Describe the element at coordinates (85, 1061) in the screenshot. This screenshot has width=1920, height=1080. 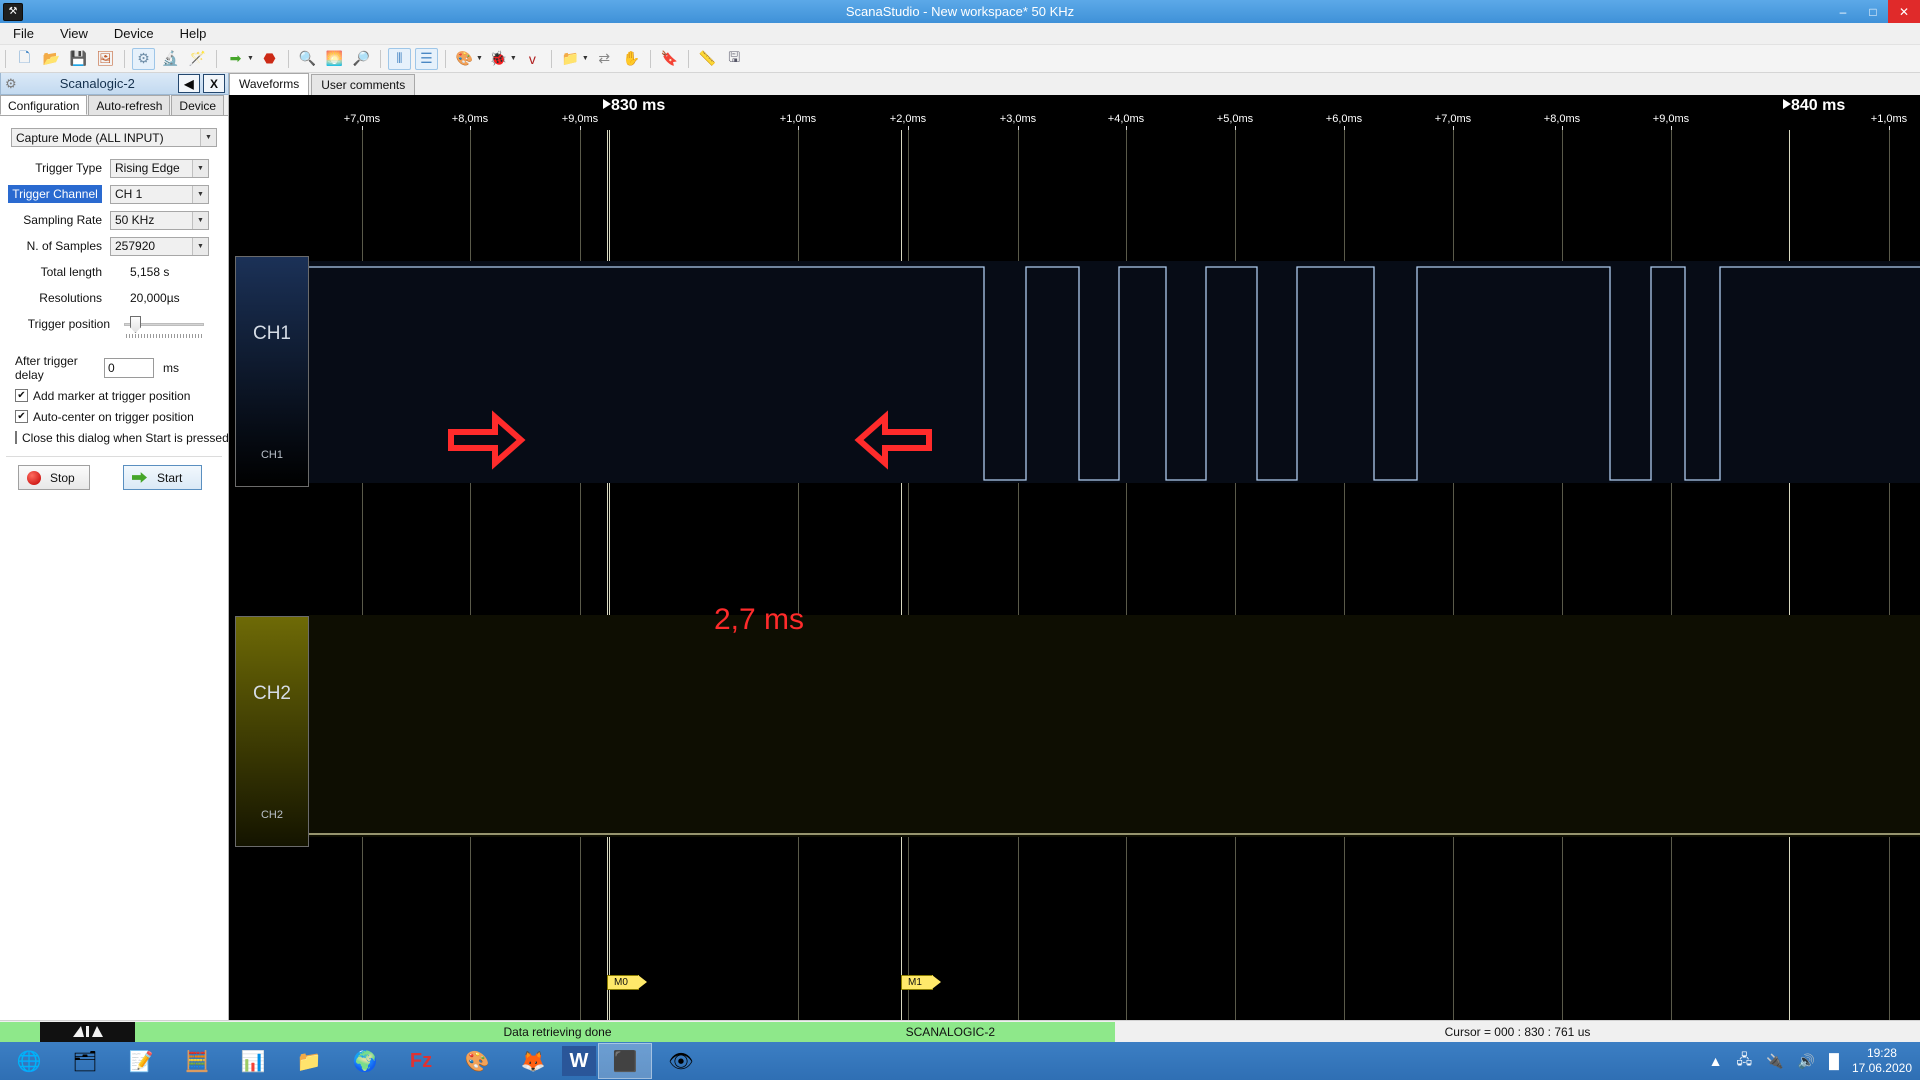
I see `taskbar-explorer-icon: 🗂` at that location.